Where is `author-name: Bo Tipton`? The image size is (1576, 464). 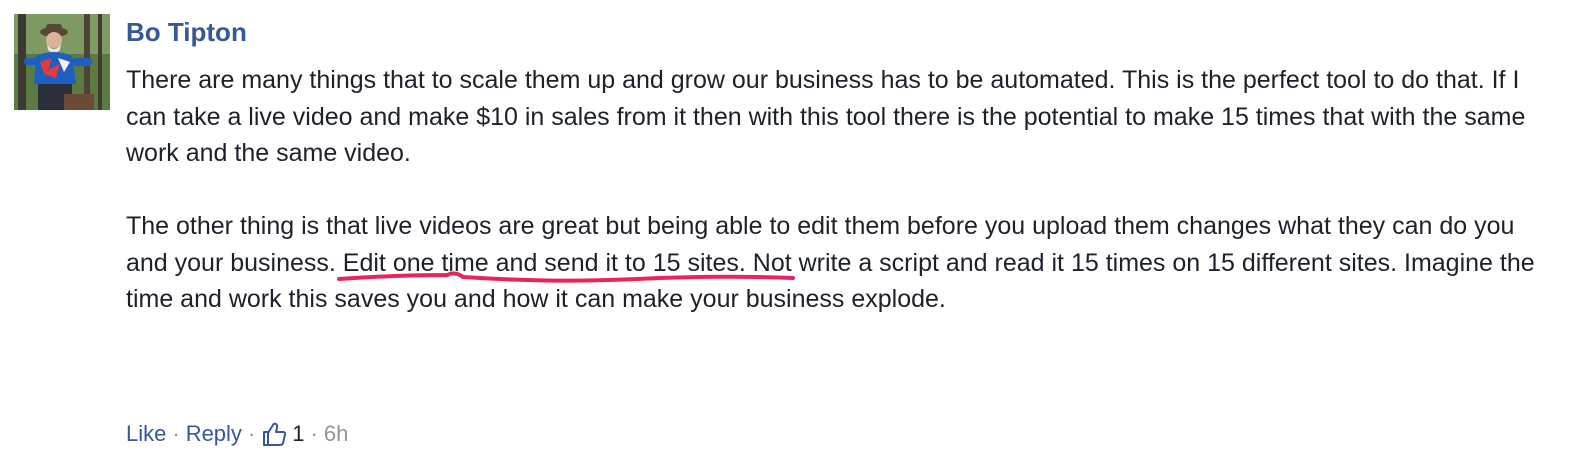 author-name: Bo Tipton is located at coordinates (186, 32).